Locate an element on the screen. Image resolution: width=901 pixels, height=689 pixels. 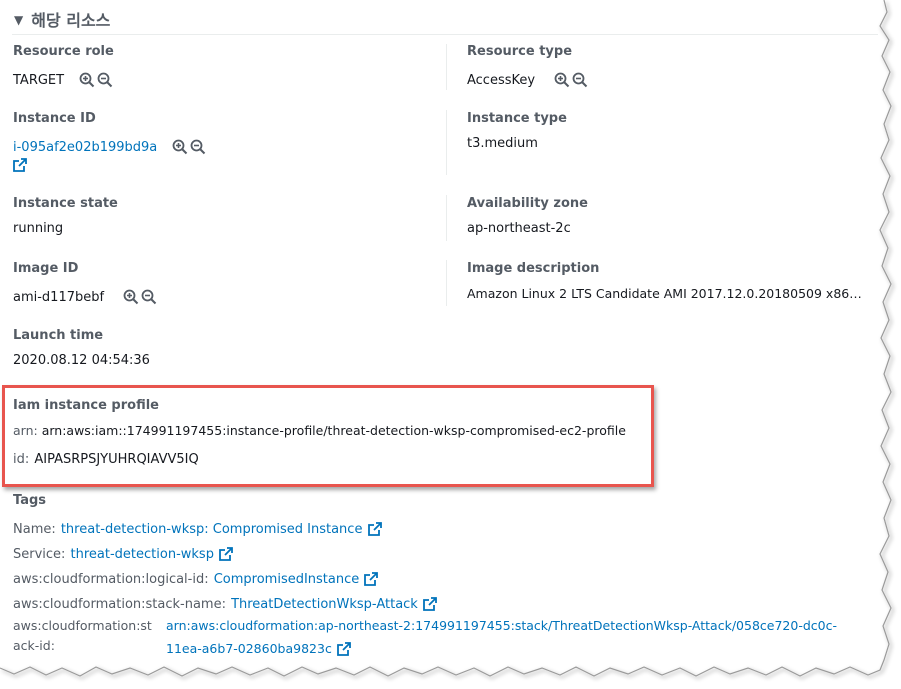
section-header: ▼ 해당 리소스 is located at coordinates (62, 19).